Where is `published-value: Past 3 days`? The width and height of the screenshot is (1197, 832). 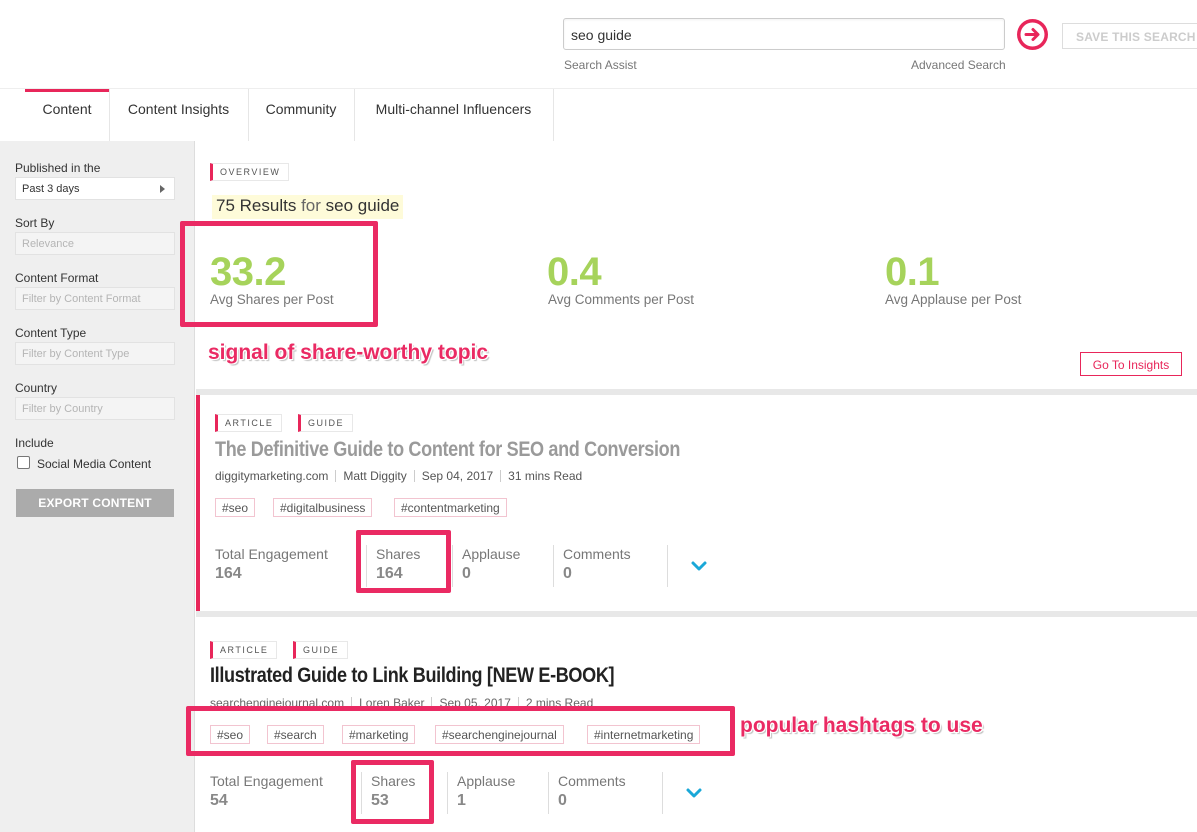
published-value: Past 3 days is located at coordinates (51, 189).